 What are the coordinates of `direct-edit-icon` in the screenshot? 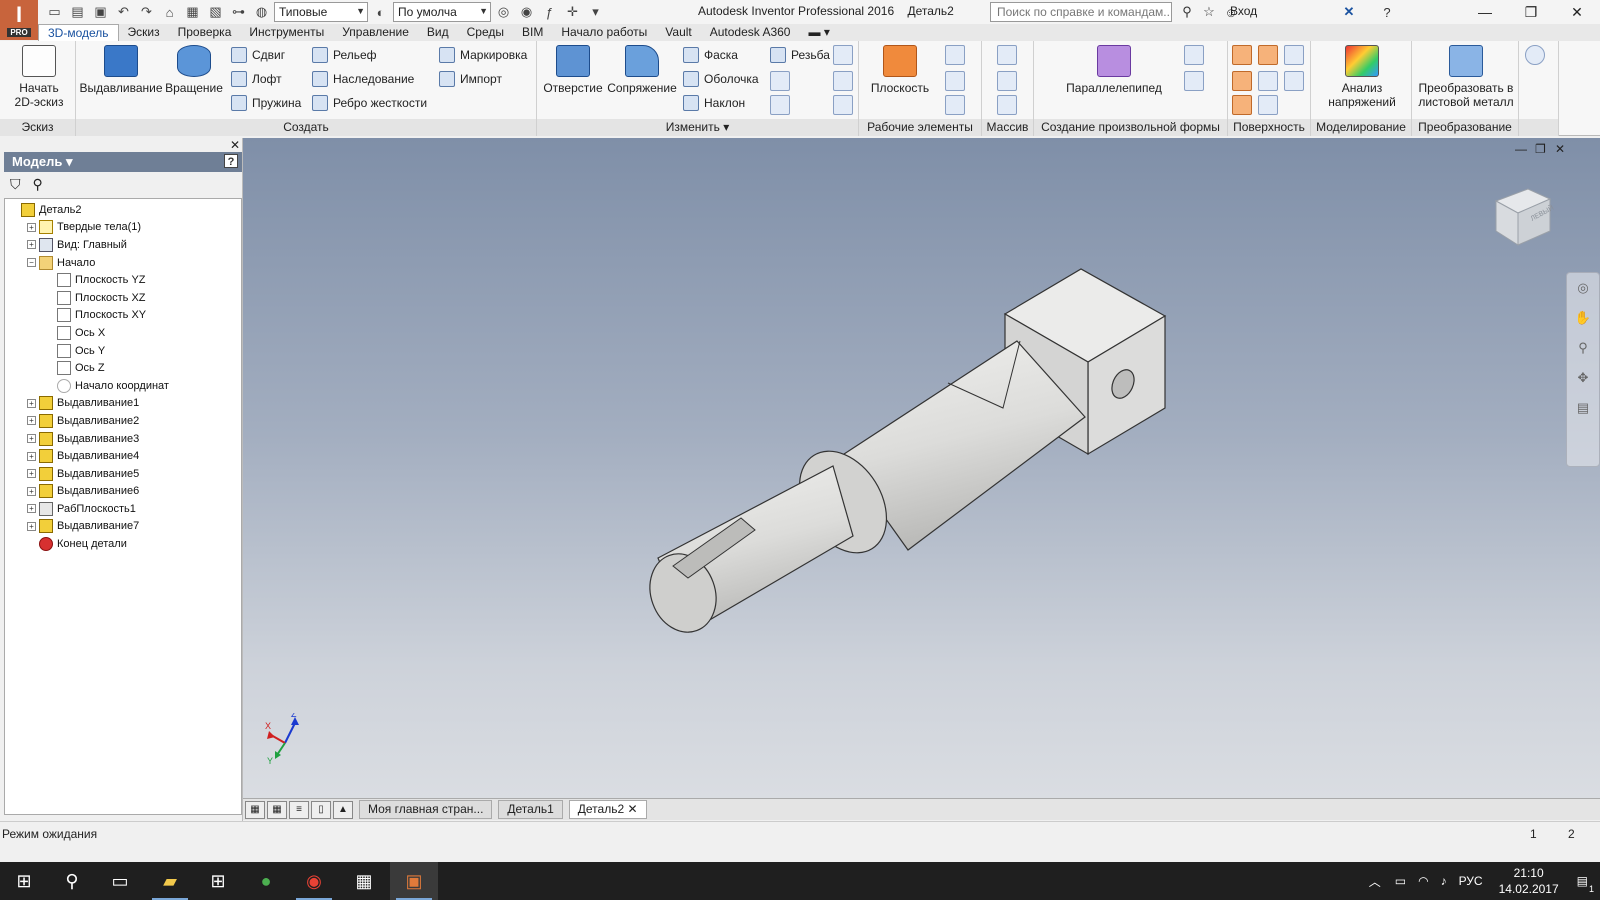 It's located at (843, 55).